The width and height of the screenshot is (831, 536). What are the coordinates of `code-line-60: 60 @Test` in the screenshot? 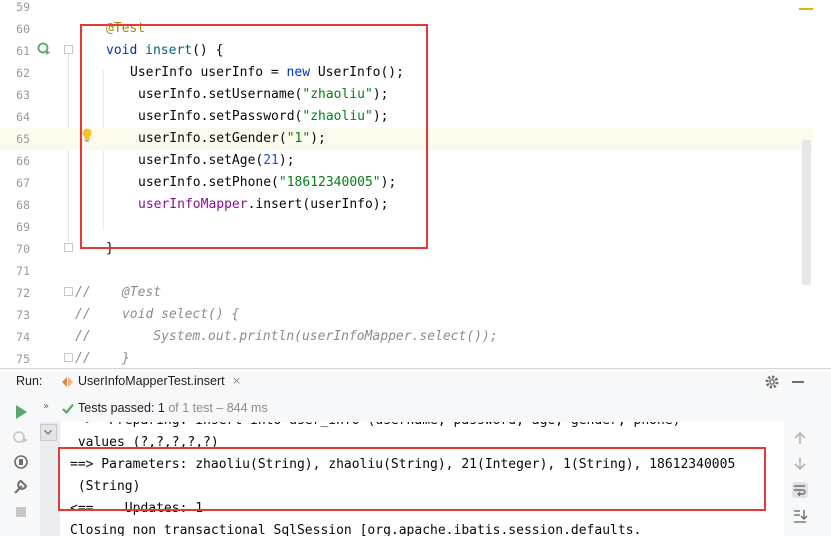 It's located at (406, 29).